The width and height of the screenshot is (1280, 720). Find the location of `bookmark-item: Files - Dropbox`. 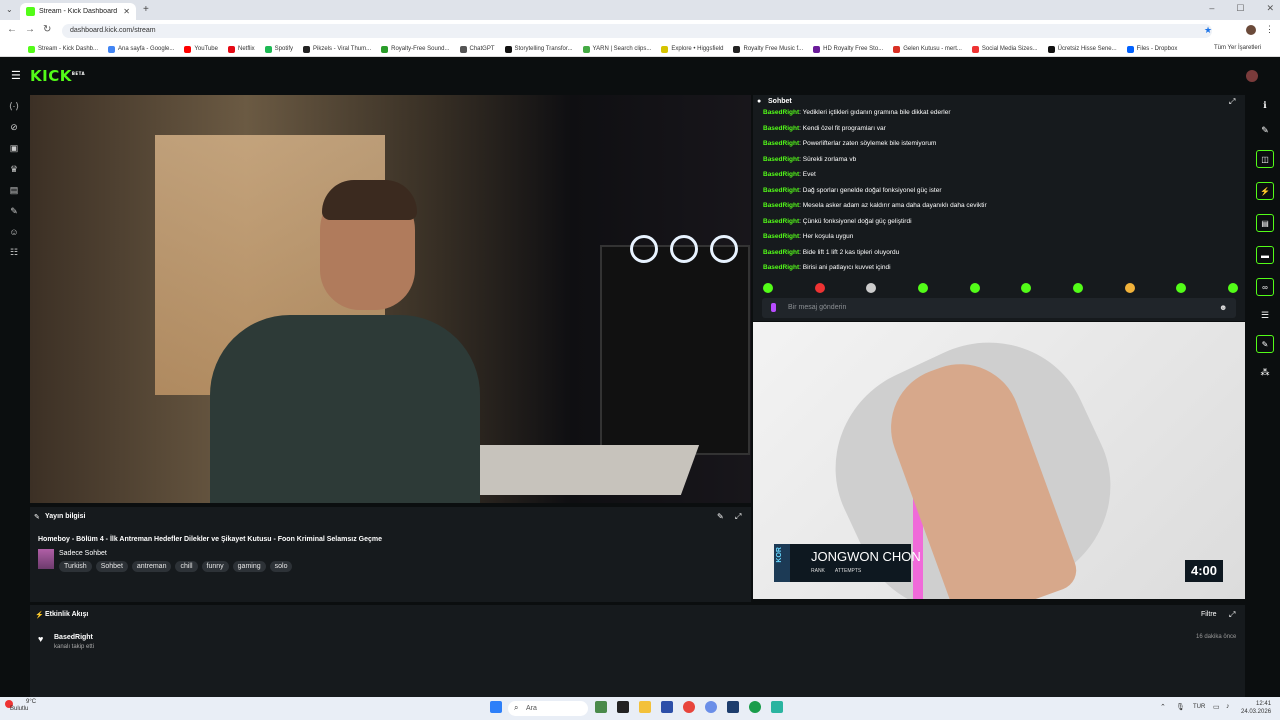

bookmark-item: Files - Dropbox is located at coordinates (1151, 49).